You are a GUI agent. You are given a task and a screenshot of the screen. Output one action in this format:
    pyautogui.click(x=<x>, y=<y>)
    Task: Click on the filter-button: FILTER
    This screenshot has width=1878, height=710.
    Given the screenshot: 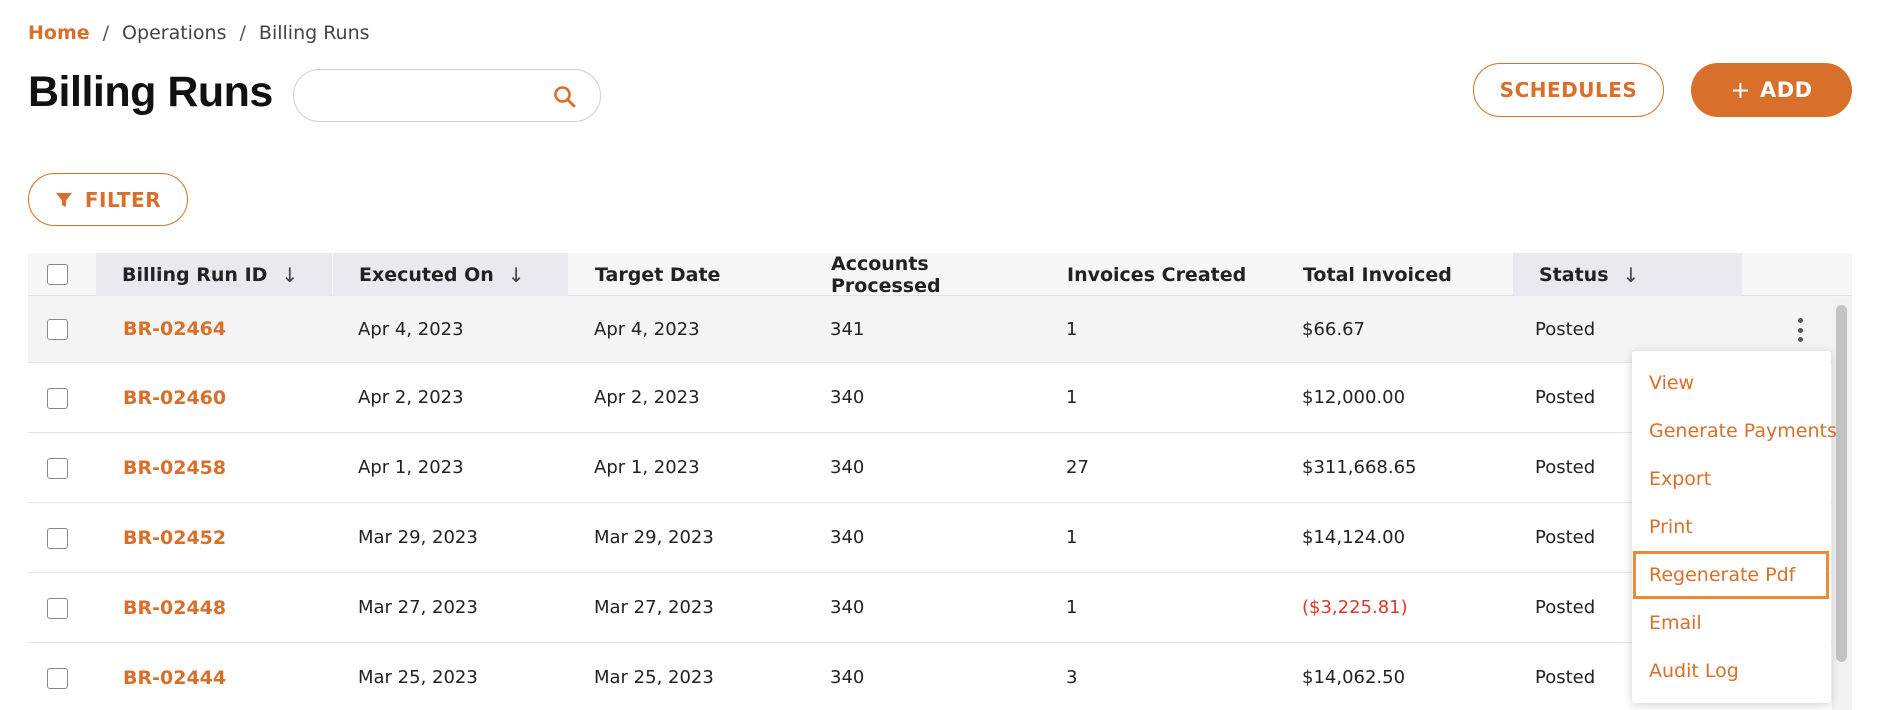 What is the action you would take?
    pyautogui.click(x=108, y=199)
    